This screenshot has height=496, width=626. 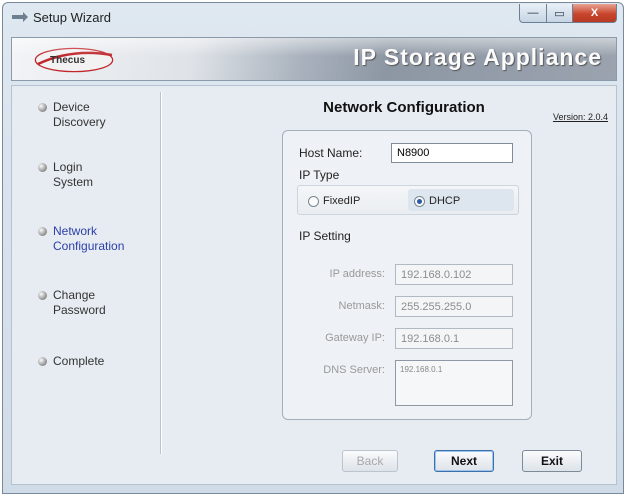 I want to click on netmask-input, so click(x=454, y=306).